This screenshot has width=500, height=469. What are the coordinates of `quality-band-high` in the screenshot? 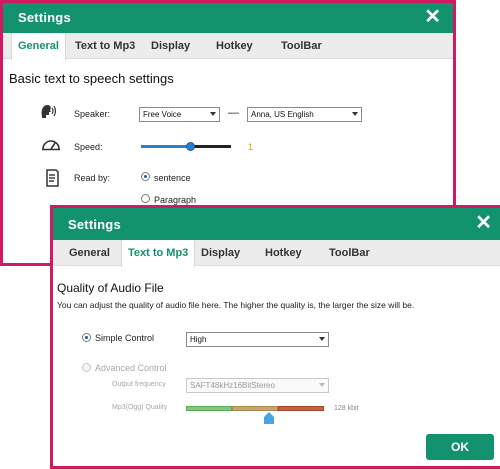 It's located at (301, 408).